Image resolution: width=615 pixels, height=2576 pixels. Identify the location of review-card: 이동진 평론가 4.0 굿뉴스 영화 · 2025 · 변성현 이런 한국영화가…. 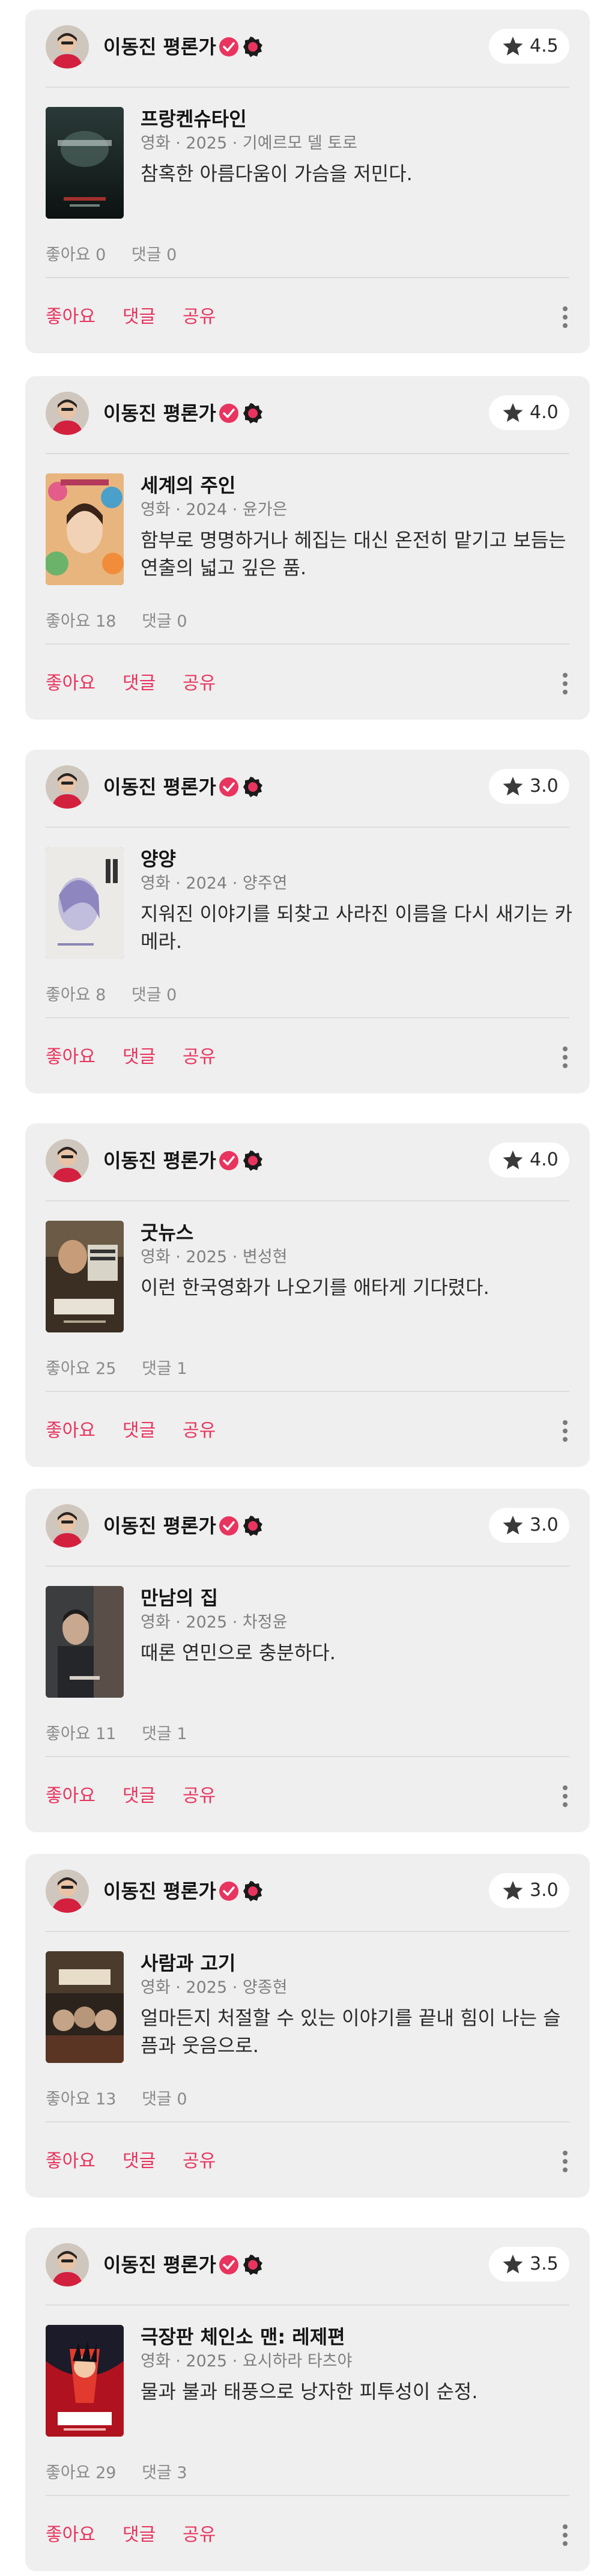
(307, 1295).